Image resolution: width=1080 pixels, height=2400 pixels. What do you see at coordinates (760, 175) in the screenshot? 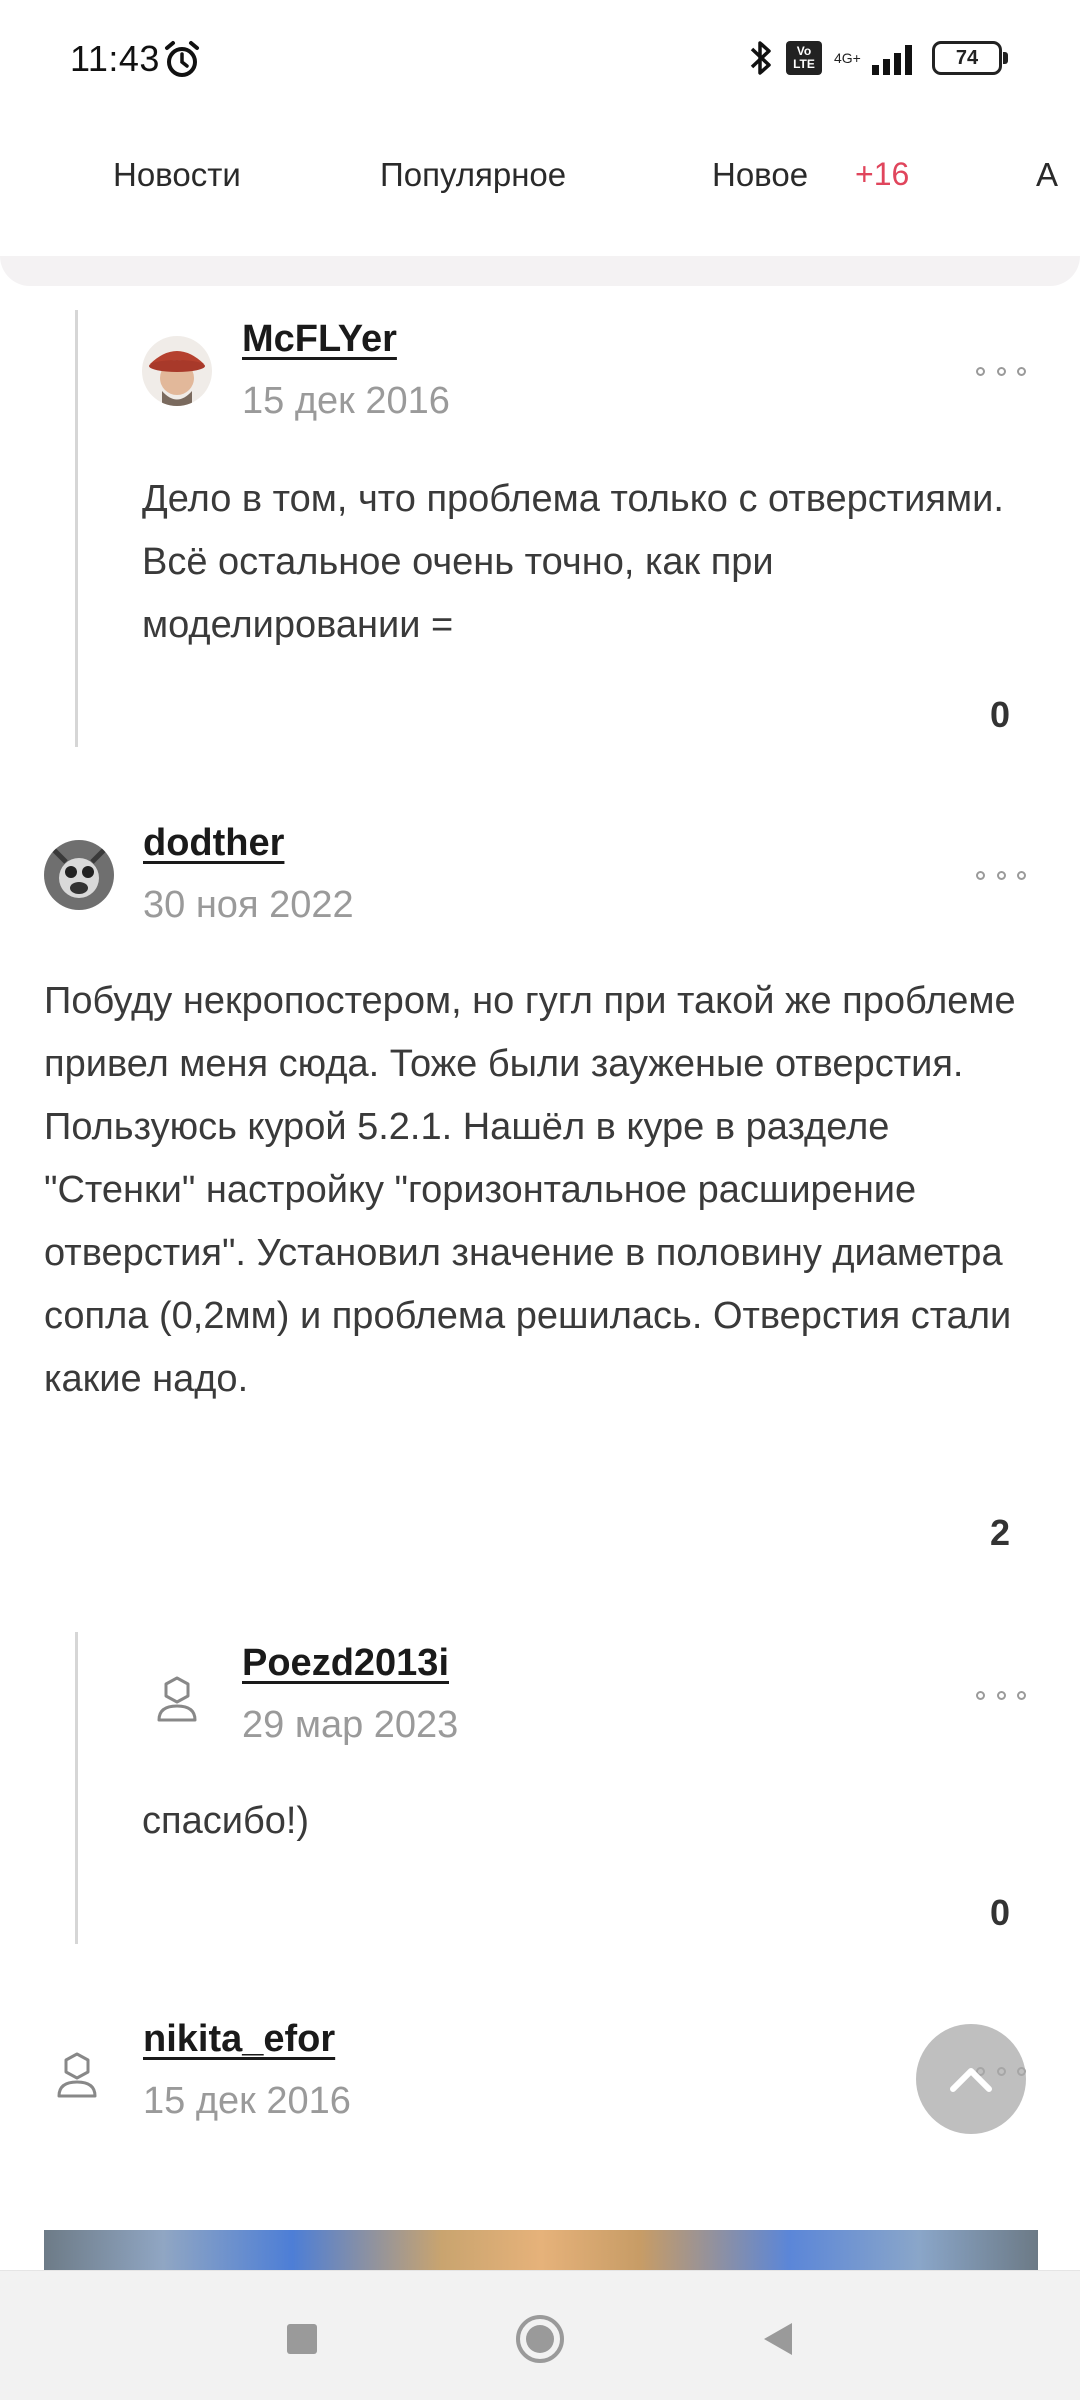
I see `tab-new: Новое` at bounding box center [760, 175].